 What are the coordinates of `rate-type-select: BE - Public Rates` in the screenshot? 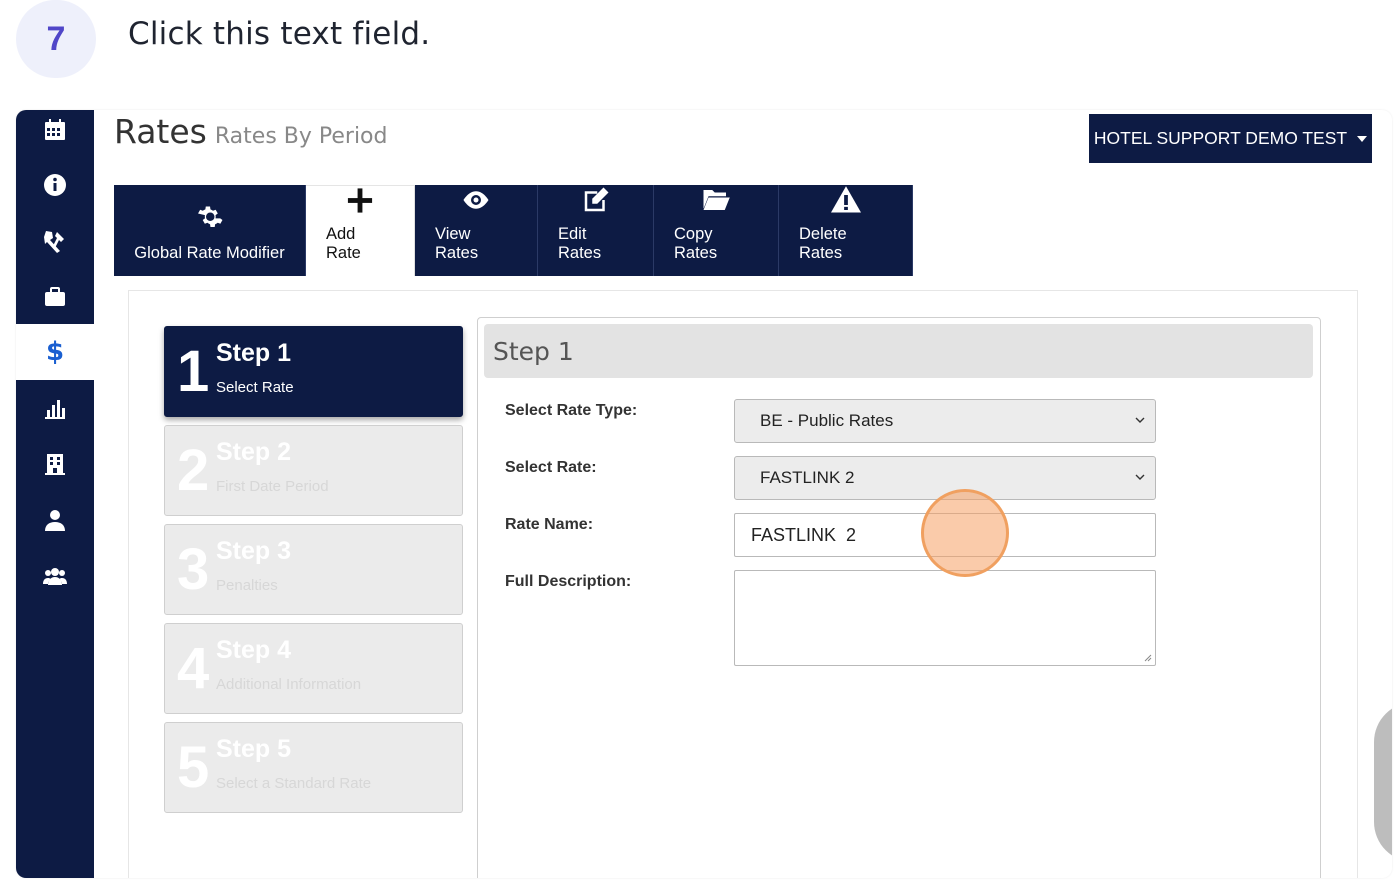 It's located at (945, 421).